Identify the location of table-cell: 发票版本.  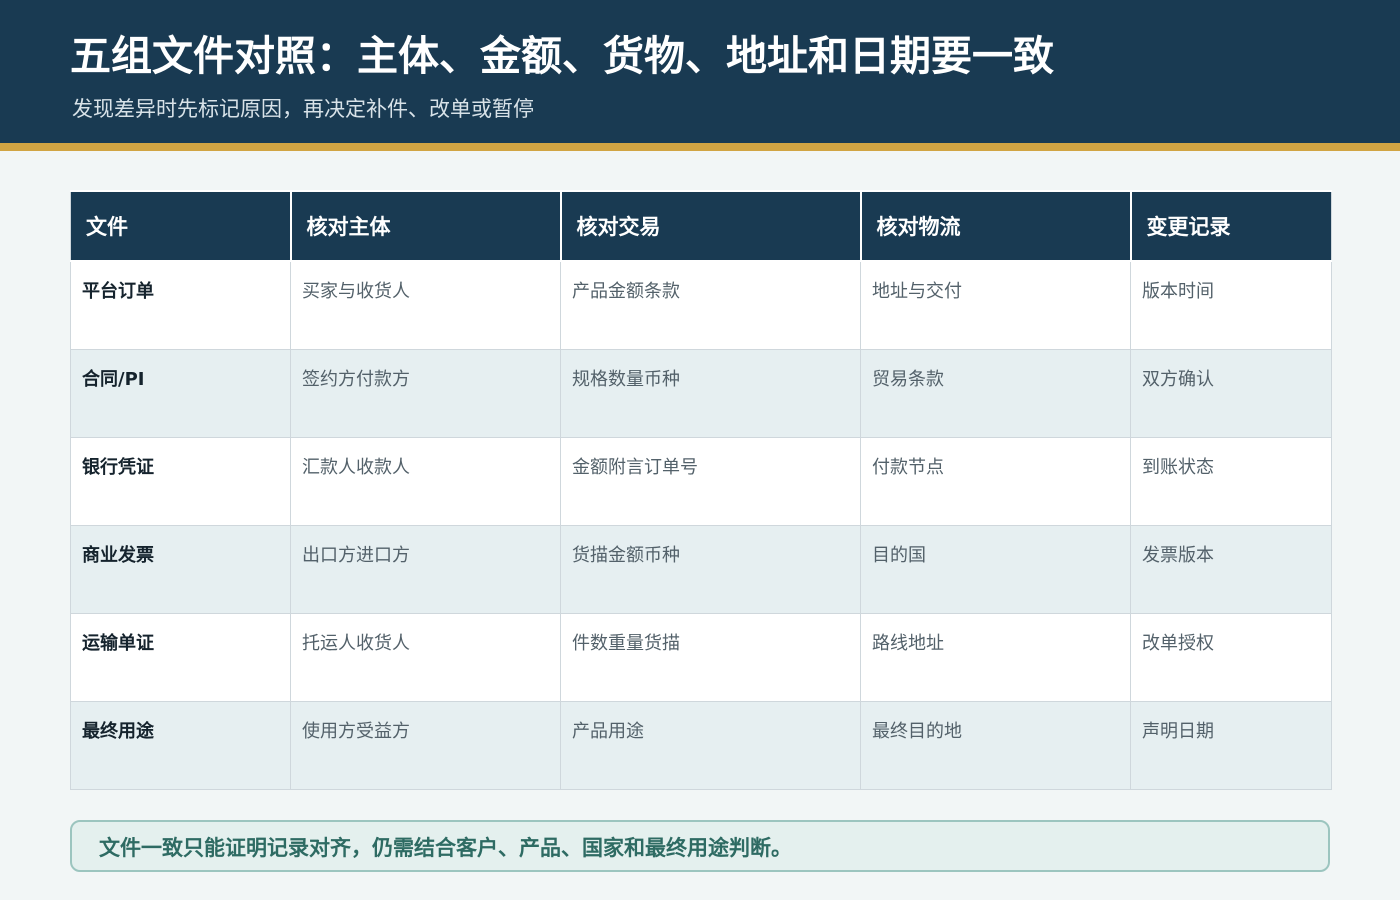
(1231, 569).